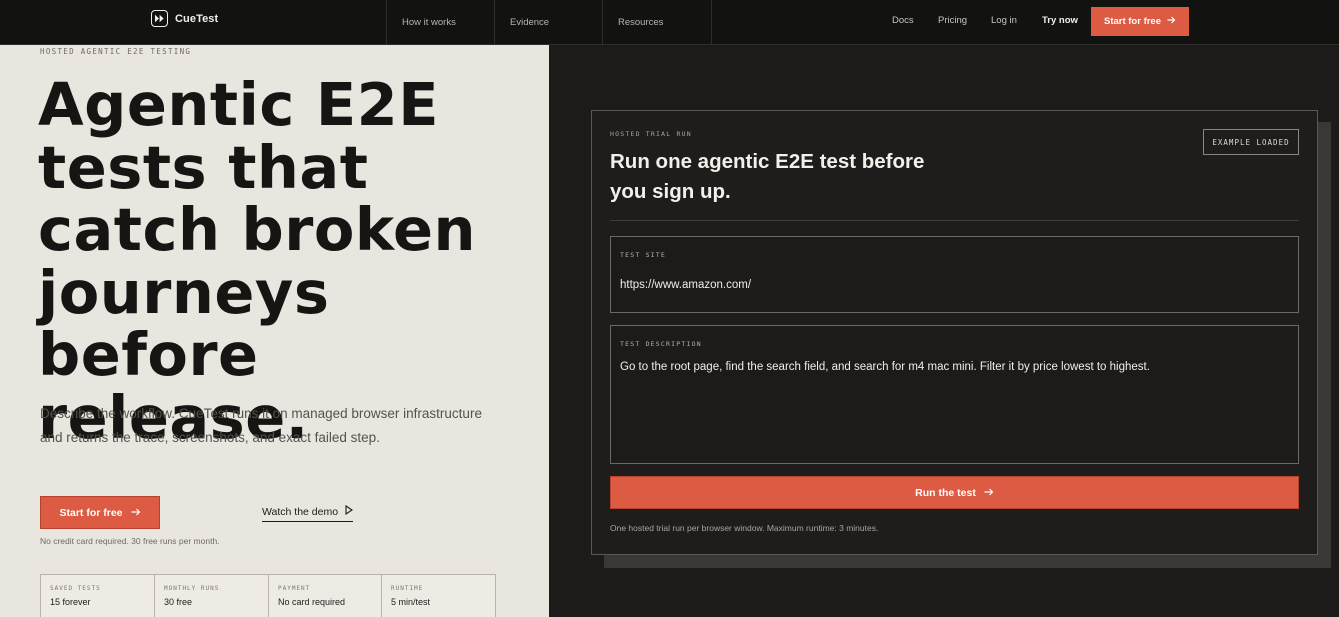  I want to click on brand-name: CueTest, so click(197, 18).